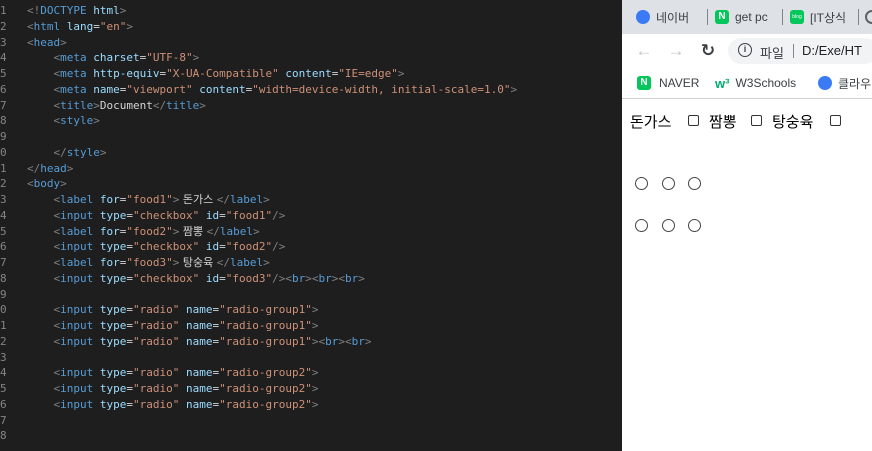 This screenshot has height=451, width=872. Describe the element at coordinates (868, 17) in the screenshot. I see `tab-partial-icon` at that location.